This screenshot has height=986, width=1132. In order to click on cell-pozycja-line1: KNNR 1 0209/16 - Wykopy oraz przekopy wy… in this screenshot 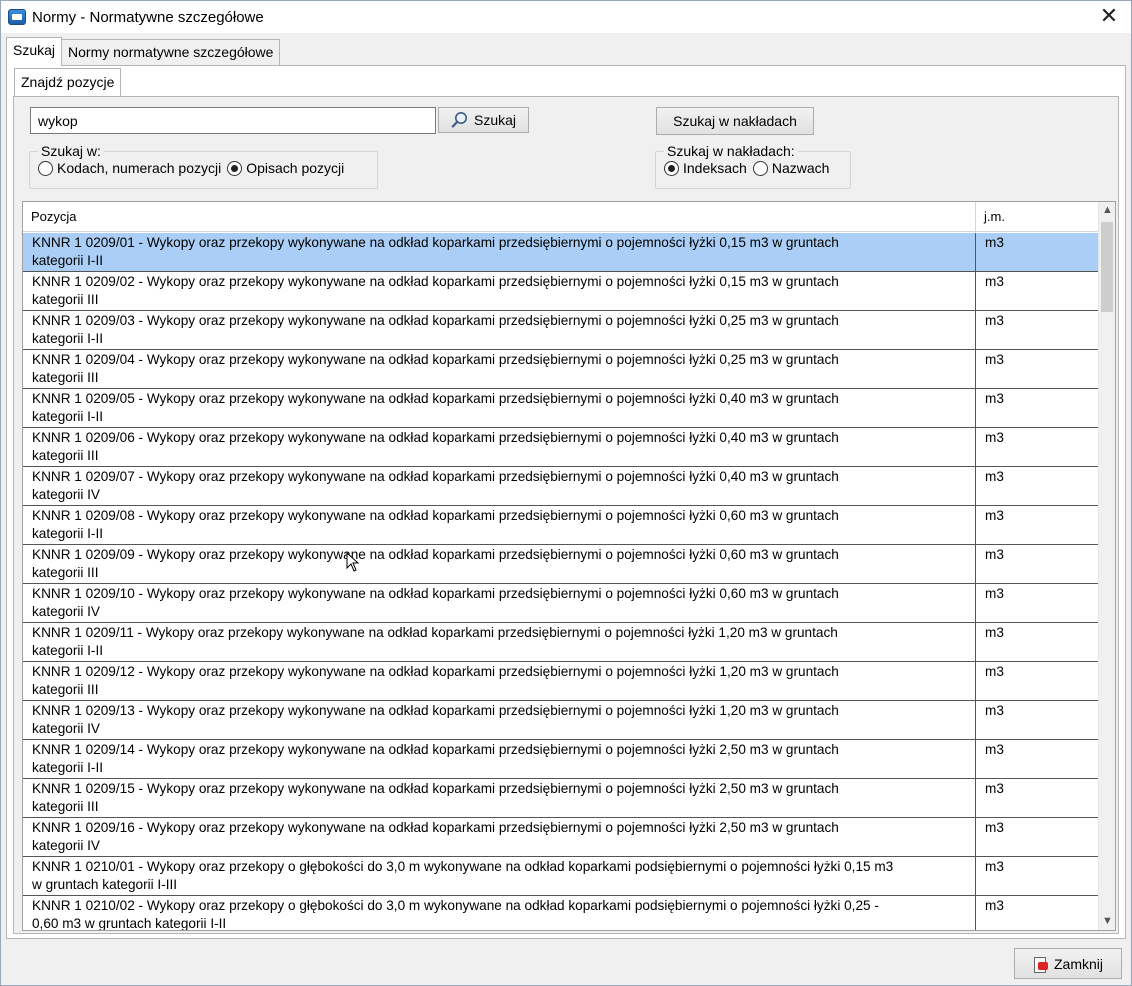, I will do `click(435, 827)`.